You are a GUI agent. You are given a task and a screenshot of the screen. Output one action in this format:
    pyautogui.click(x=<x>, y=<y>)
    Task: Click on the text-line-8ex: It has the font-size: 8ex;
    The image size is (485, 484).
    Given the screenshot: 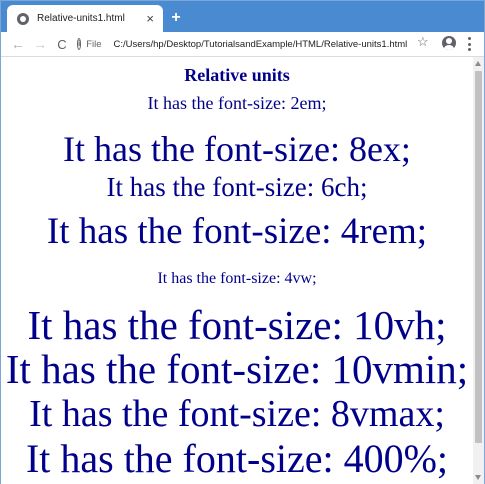 What is the action you would take?
    pyautogui.click(x=237, y=149)
    